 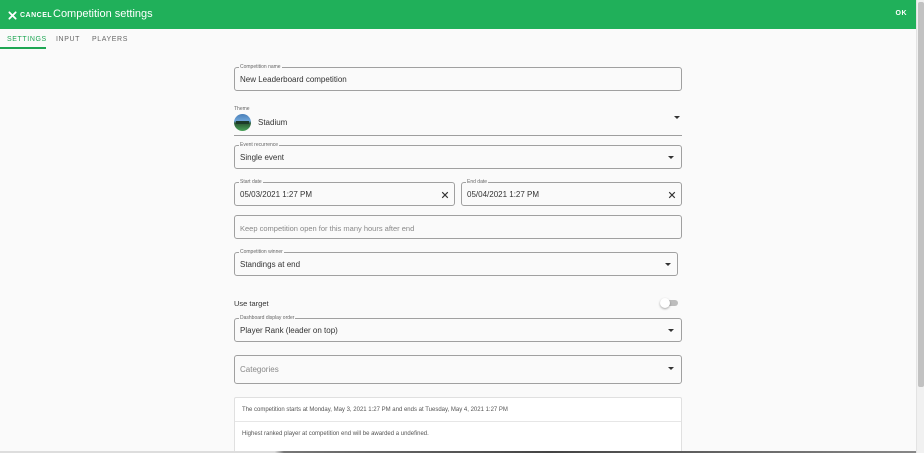 I want to click on categories-select: Categories, so click(x=458, y=369).